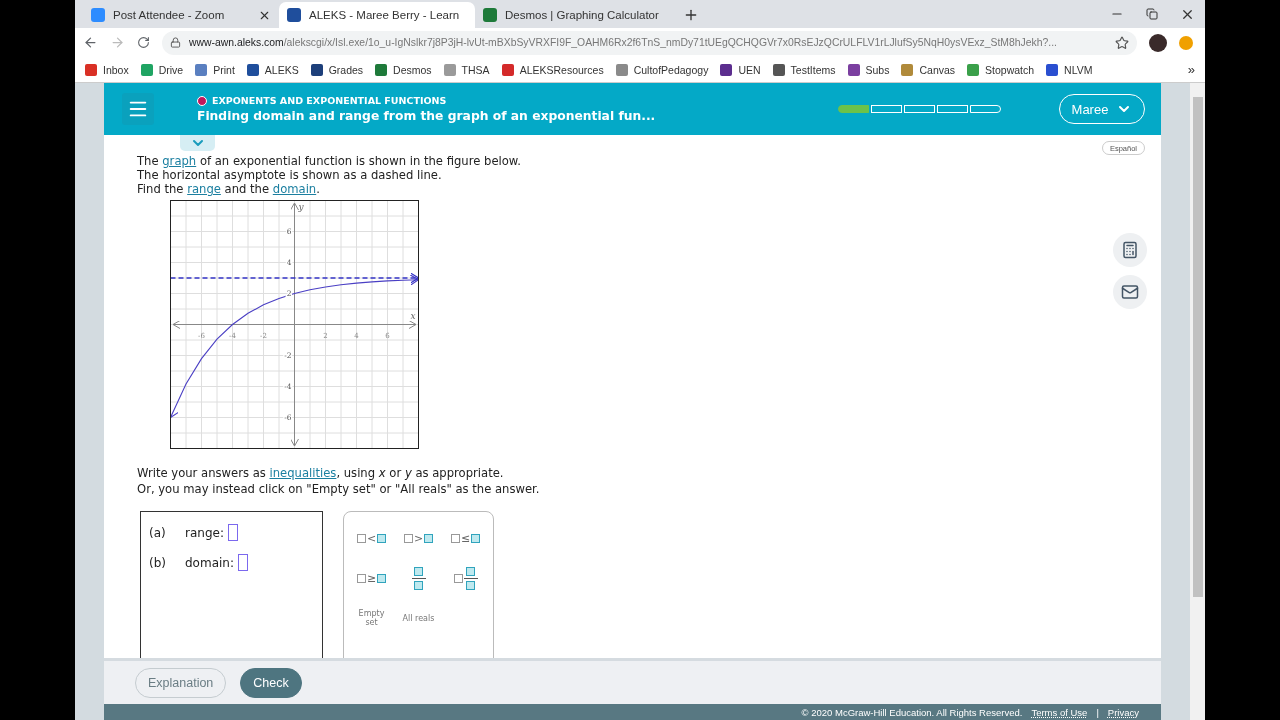 The width and height of the screenshot is (1280, 720). Describe the element at coordinates (691, 15) in the screenshot. I see `new-tab-icon` at that location.